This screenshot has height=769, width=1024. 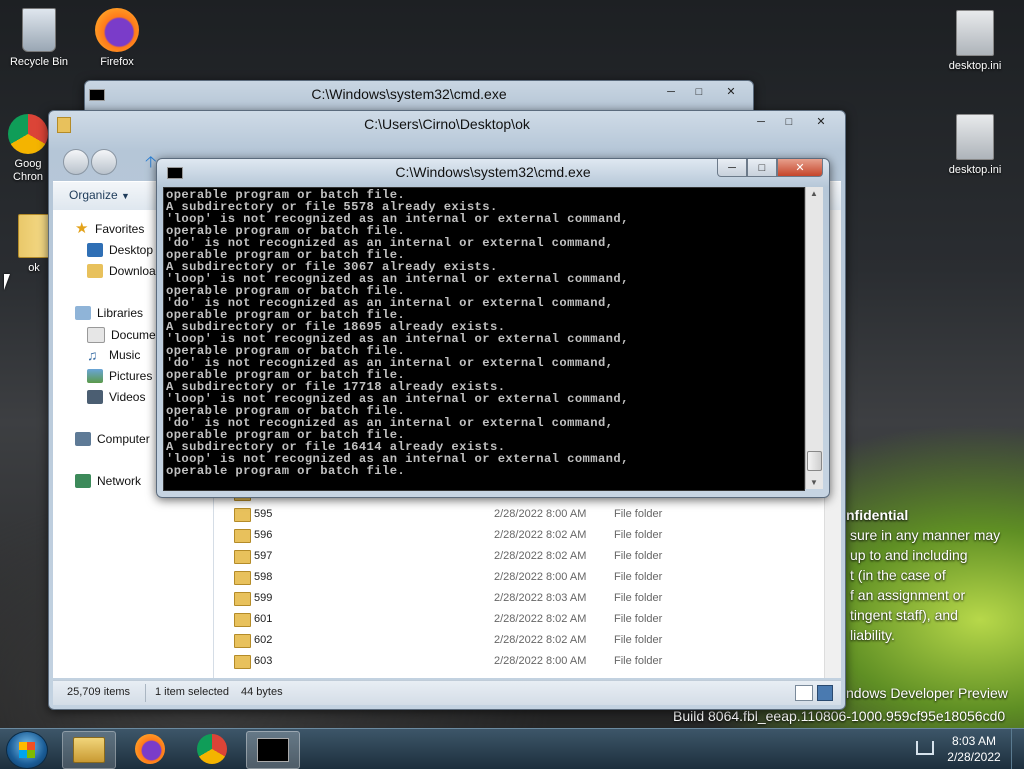 What do you see at coordinates (137, 335) in the screenshot?
I see `documents-label: Documen` at bounding box center [137, 335].